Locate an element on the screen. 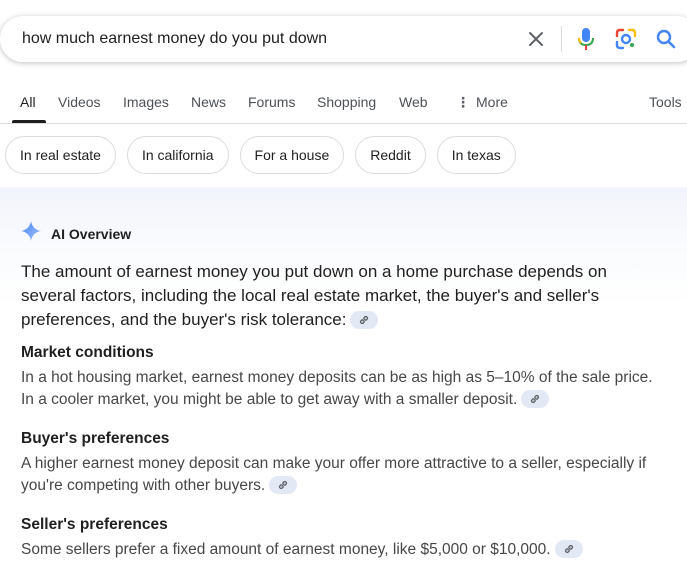 This screenshot has height=575, width=687. tab-more: ⋮ More is located at coordinates (482, 102).